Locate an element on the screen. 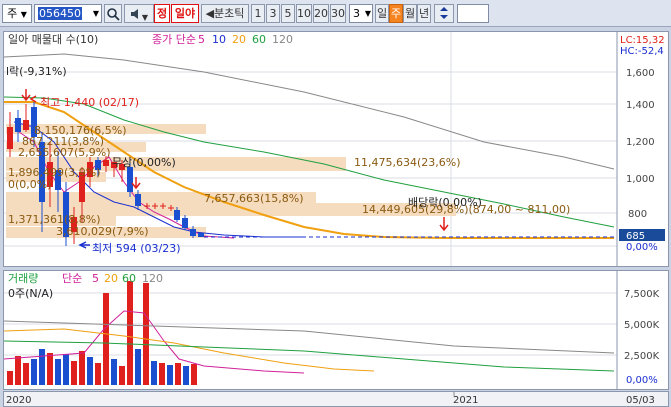  profile-label: 7,657,663(15,8%) is located at coordinates (254, 198).